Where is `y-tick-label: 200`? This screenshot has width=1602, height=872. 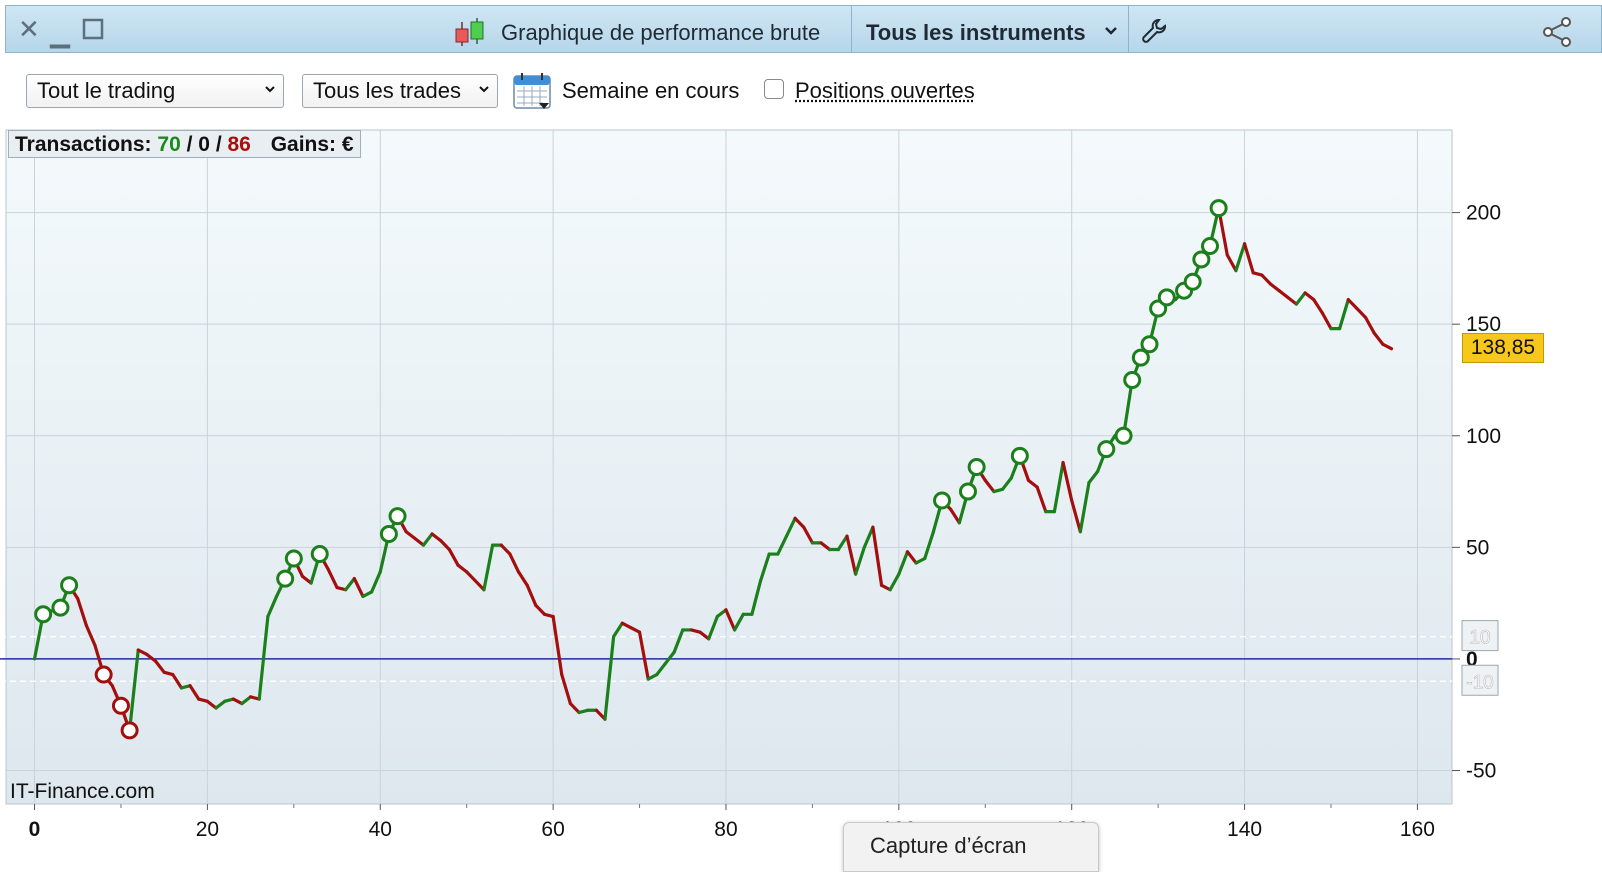 y-tick-label: 200 is located at coordinates (1483, 213).